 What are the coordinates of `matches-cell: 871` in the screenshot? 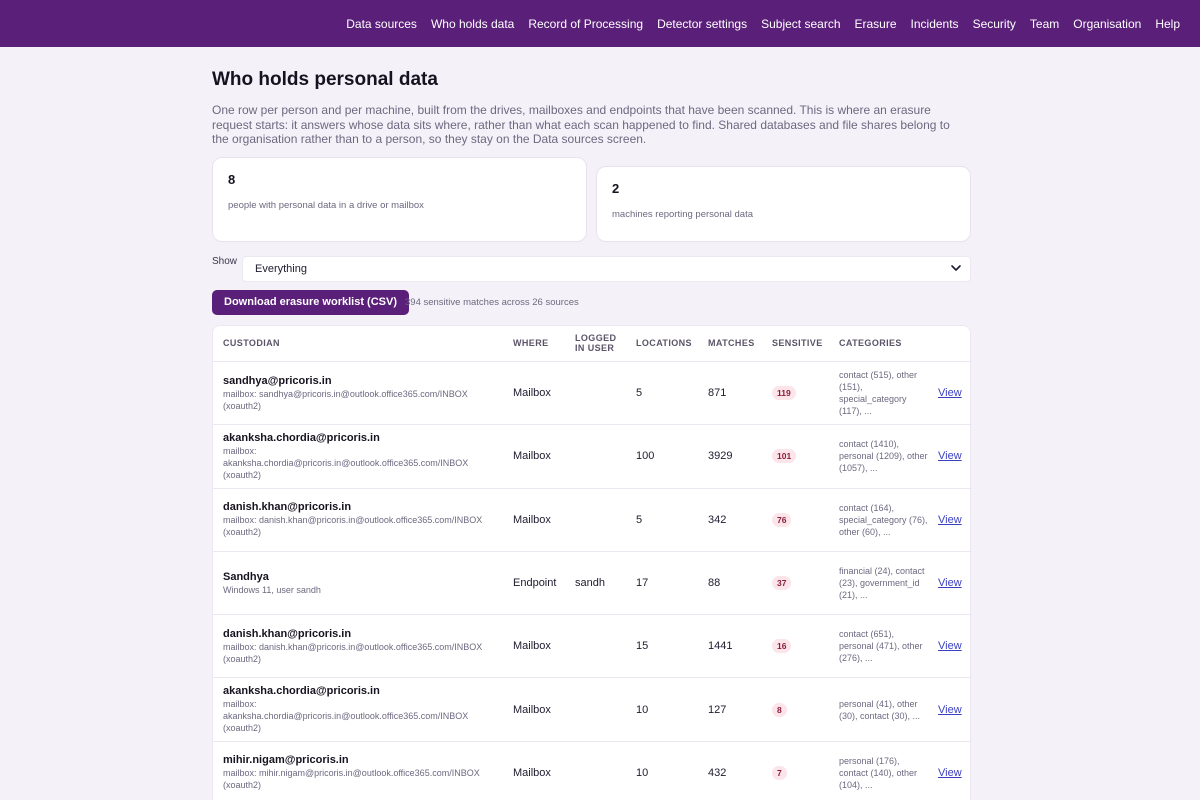 It's located at (730, 393).